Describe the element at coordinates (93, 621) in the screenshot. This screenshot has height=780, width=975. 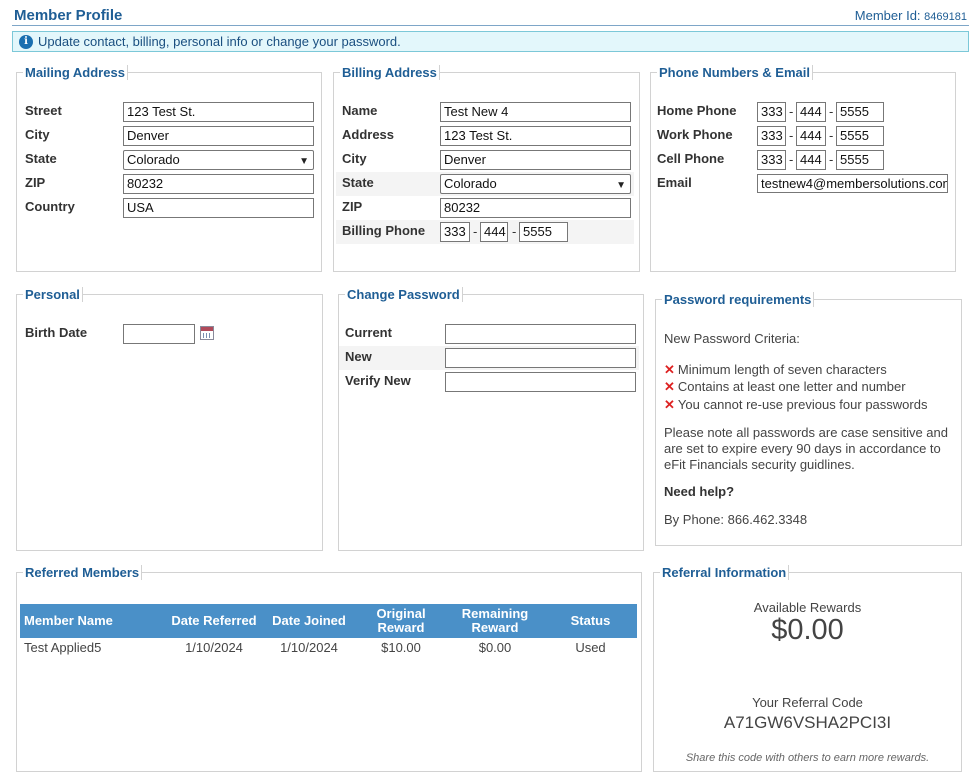
I see `column-header: Member Name` at that location.